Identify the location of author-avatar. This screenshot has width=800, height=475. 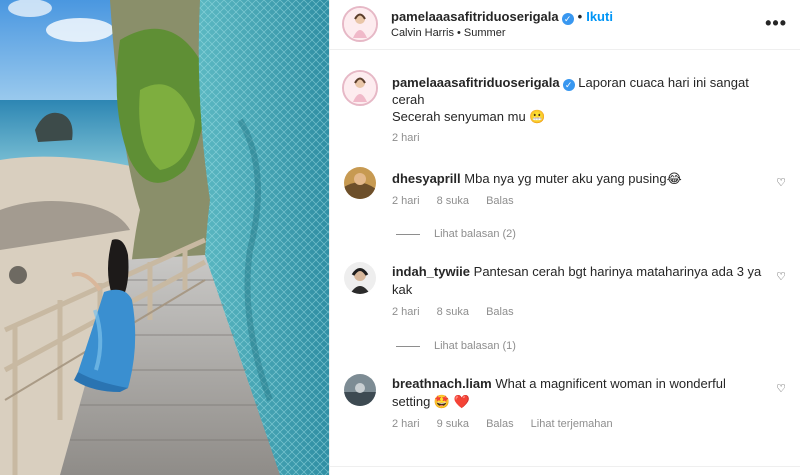
(360, 24).